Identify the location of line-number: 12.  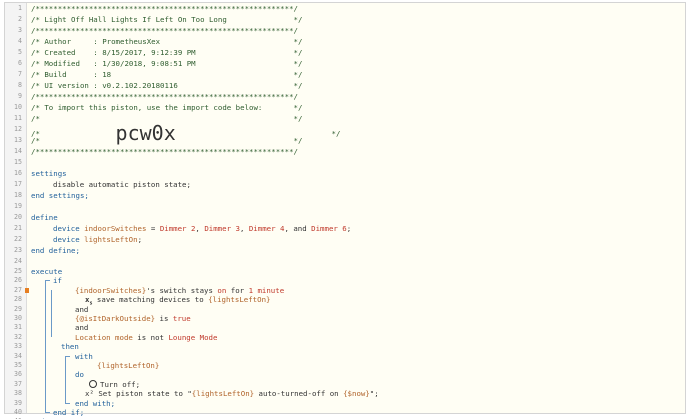
(18, 129).